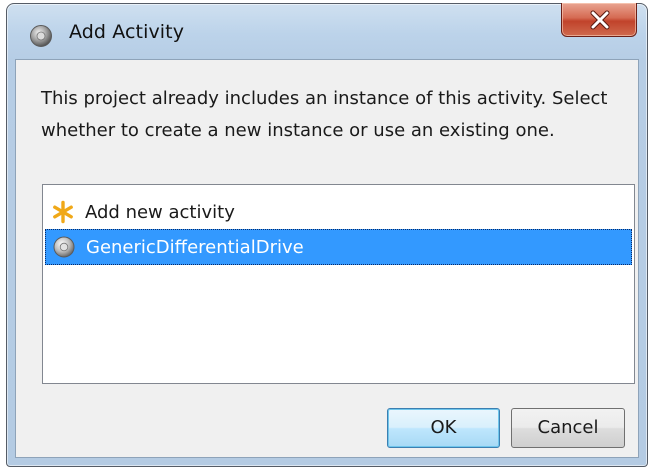 The height and width of the screenshot is (472, 654). I want to click on close-icon, so click(600, 20).